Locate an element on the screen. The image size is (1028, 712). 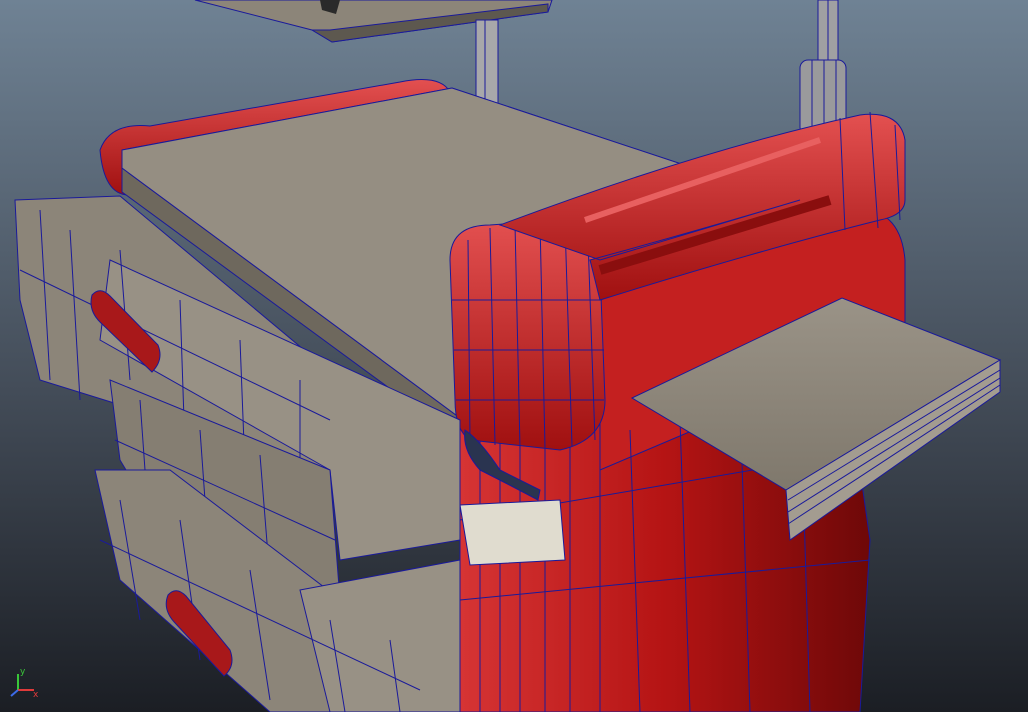
y-axis-label: y is located at coordinates (23, 672).